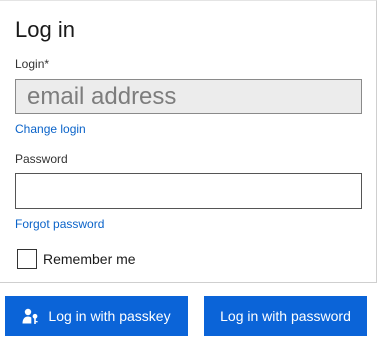 The image size is (379, 345). Describe the element at coordinates (45, 29) in the screenshot. I see `page-title: Log in` at that location.